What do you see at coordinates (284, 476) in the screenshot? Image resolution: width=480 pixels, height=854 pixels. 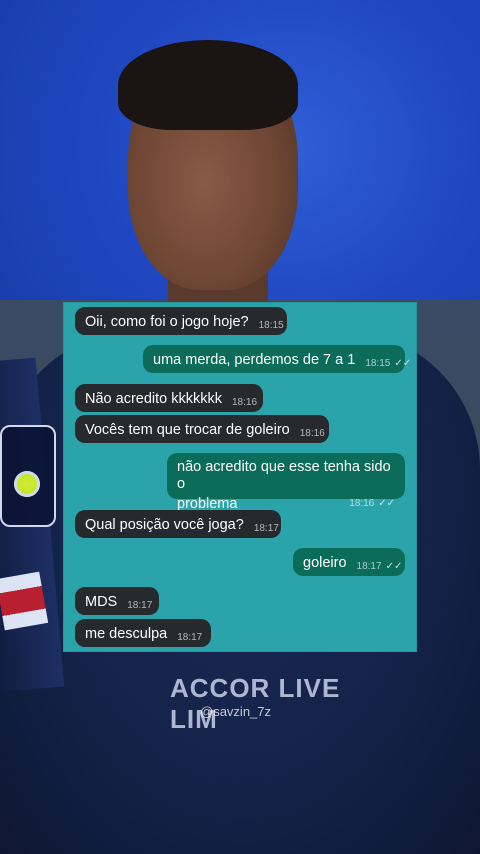 I see `message-text-line-1: não acredito que esse tenha sido o` at bounding box center [284, 476].